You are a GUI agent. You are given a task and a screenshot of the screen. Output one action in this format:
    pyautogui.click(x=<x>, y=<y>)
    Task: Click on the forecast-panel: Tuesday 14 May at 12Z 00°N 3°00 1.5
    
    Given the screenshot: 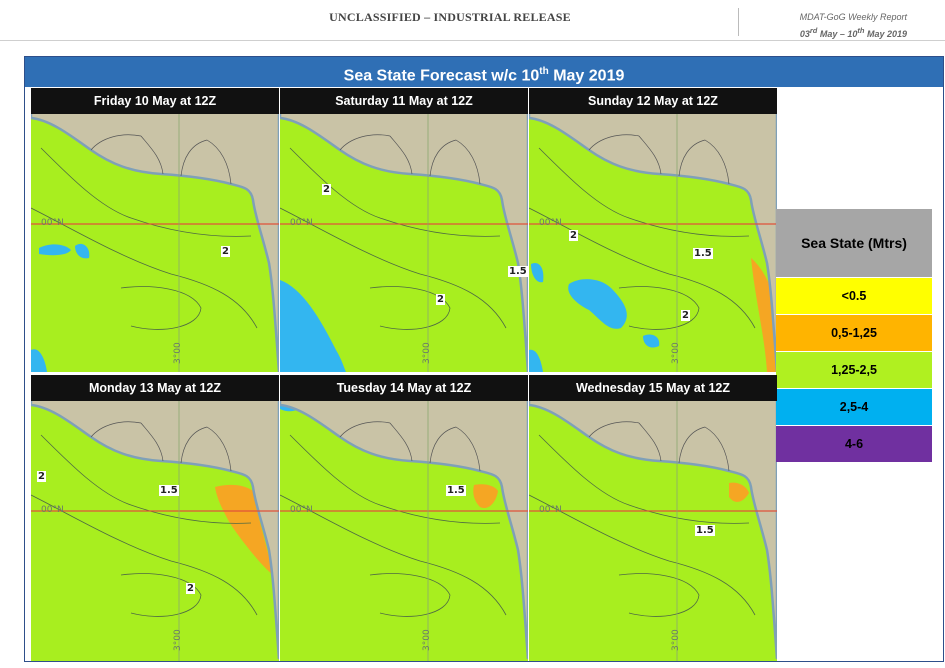 What is the action you would take?
    pyautogui.click(x=404, y=518)
    